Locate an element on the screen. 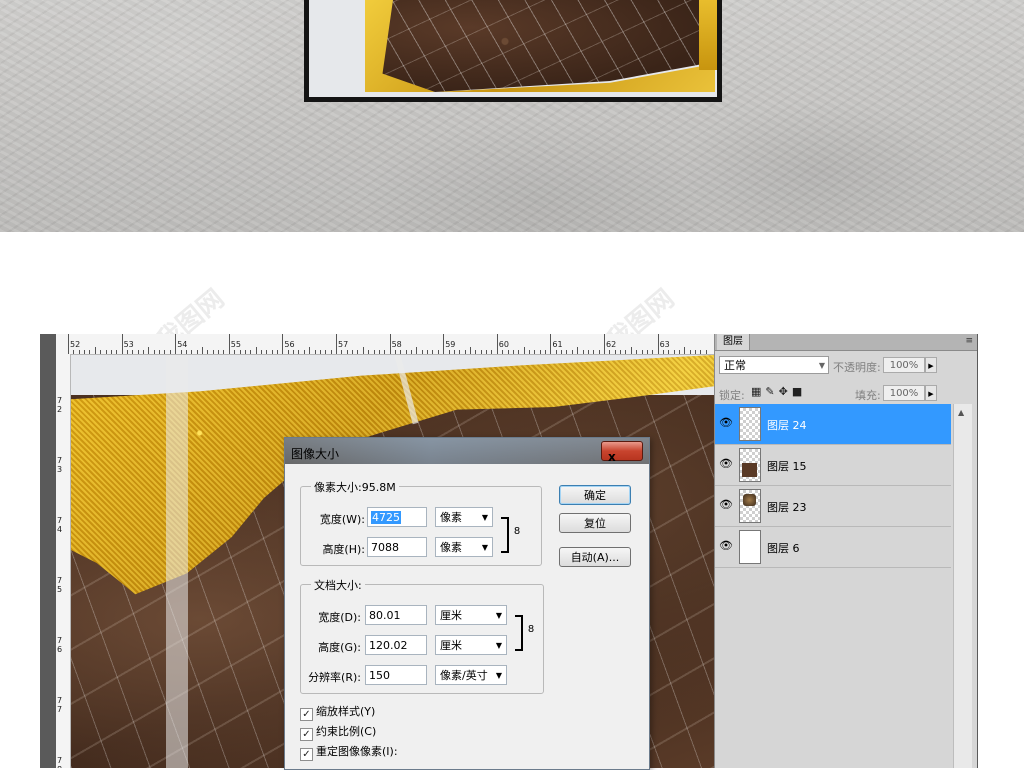 This screenshot has width=1024, height=770. width-input: 4725 is located at coordinates (397, 517).